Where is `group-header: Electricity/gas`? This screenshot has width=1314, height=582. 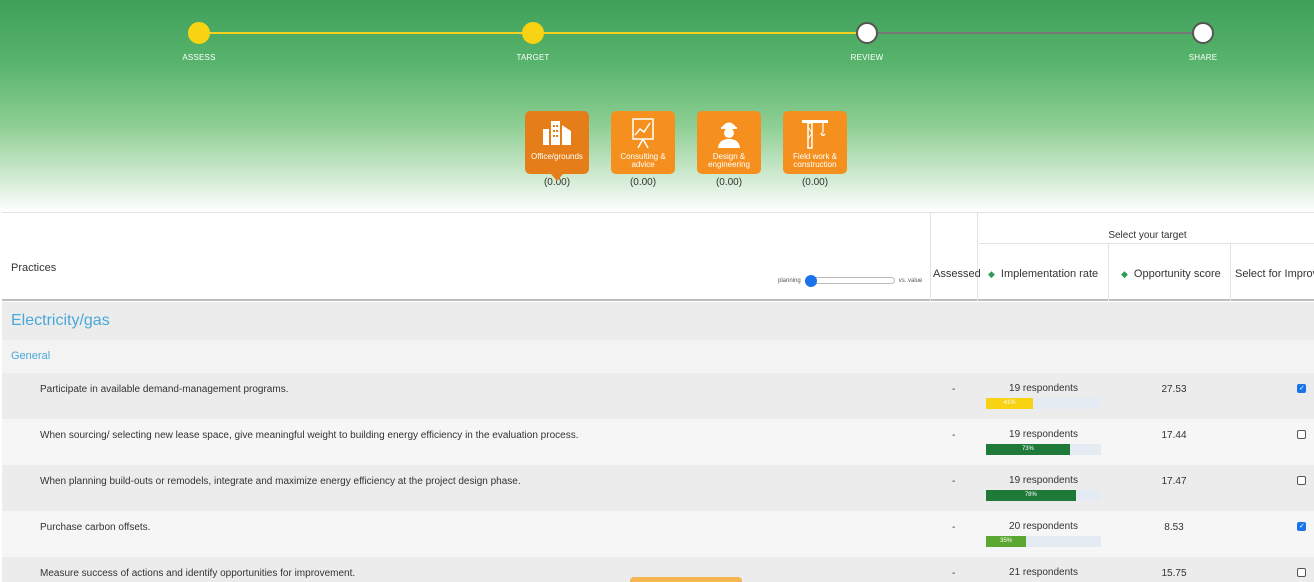 group-header: Electricity/gas is located at coordinates (658, 321).